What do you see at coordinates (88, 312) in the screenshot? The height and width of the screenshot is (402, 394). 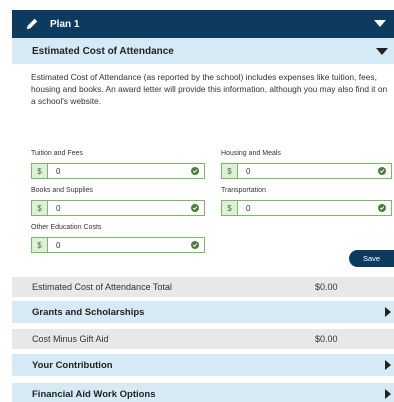 I see `grants-label: Grants and Scholarships` at bounding box center [88, 312].